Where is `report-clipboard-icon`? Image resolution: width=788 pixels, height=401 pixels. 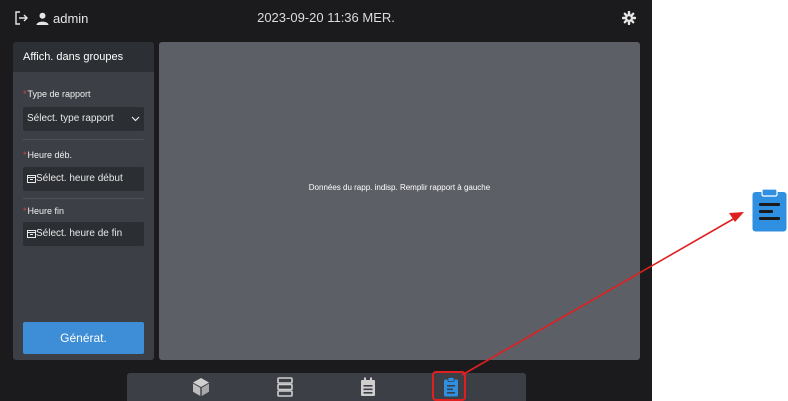 report-clipboard-icon is located at coordinates (769, 210).